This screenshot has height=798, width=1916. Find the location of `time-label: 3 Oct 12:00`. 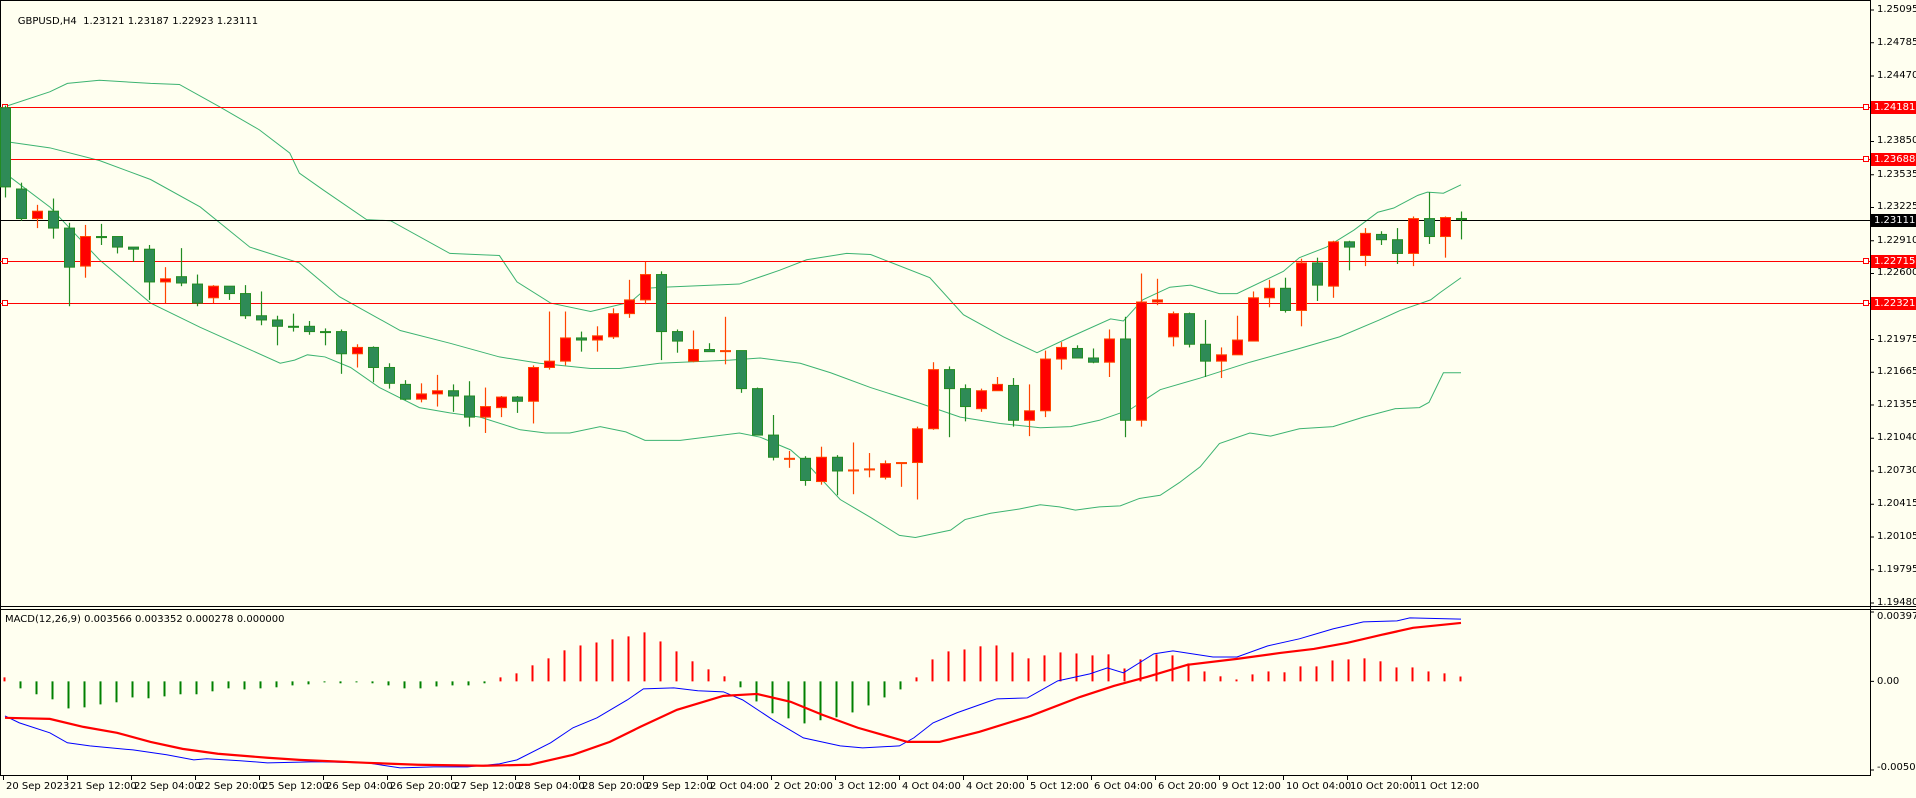

time-label: 3 Oct 12:00 is located at coordinates (867, 786).